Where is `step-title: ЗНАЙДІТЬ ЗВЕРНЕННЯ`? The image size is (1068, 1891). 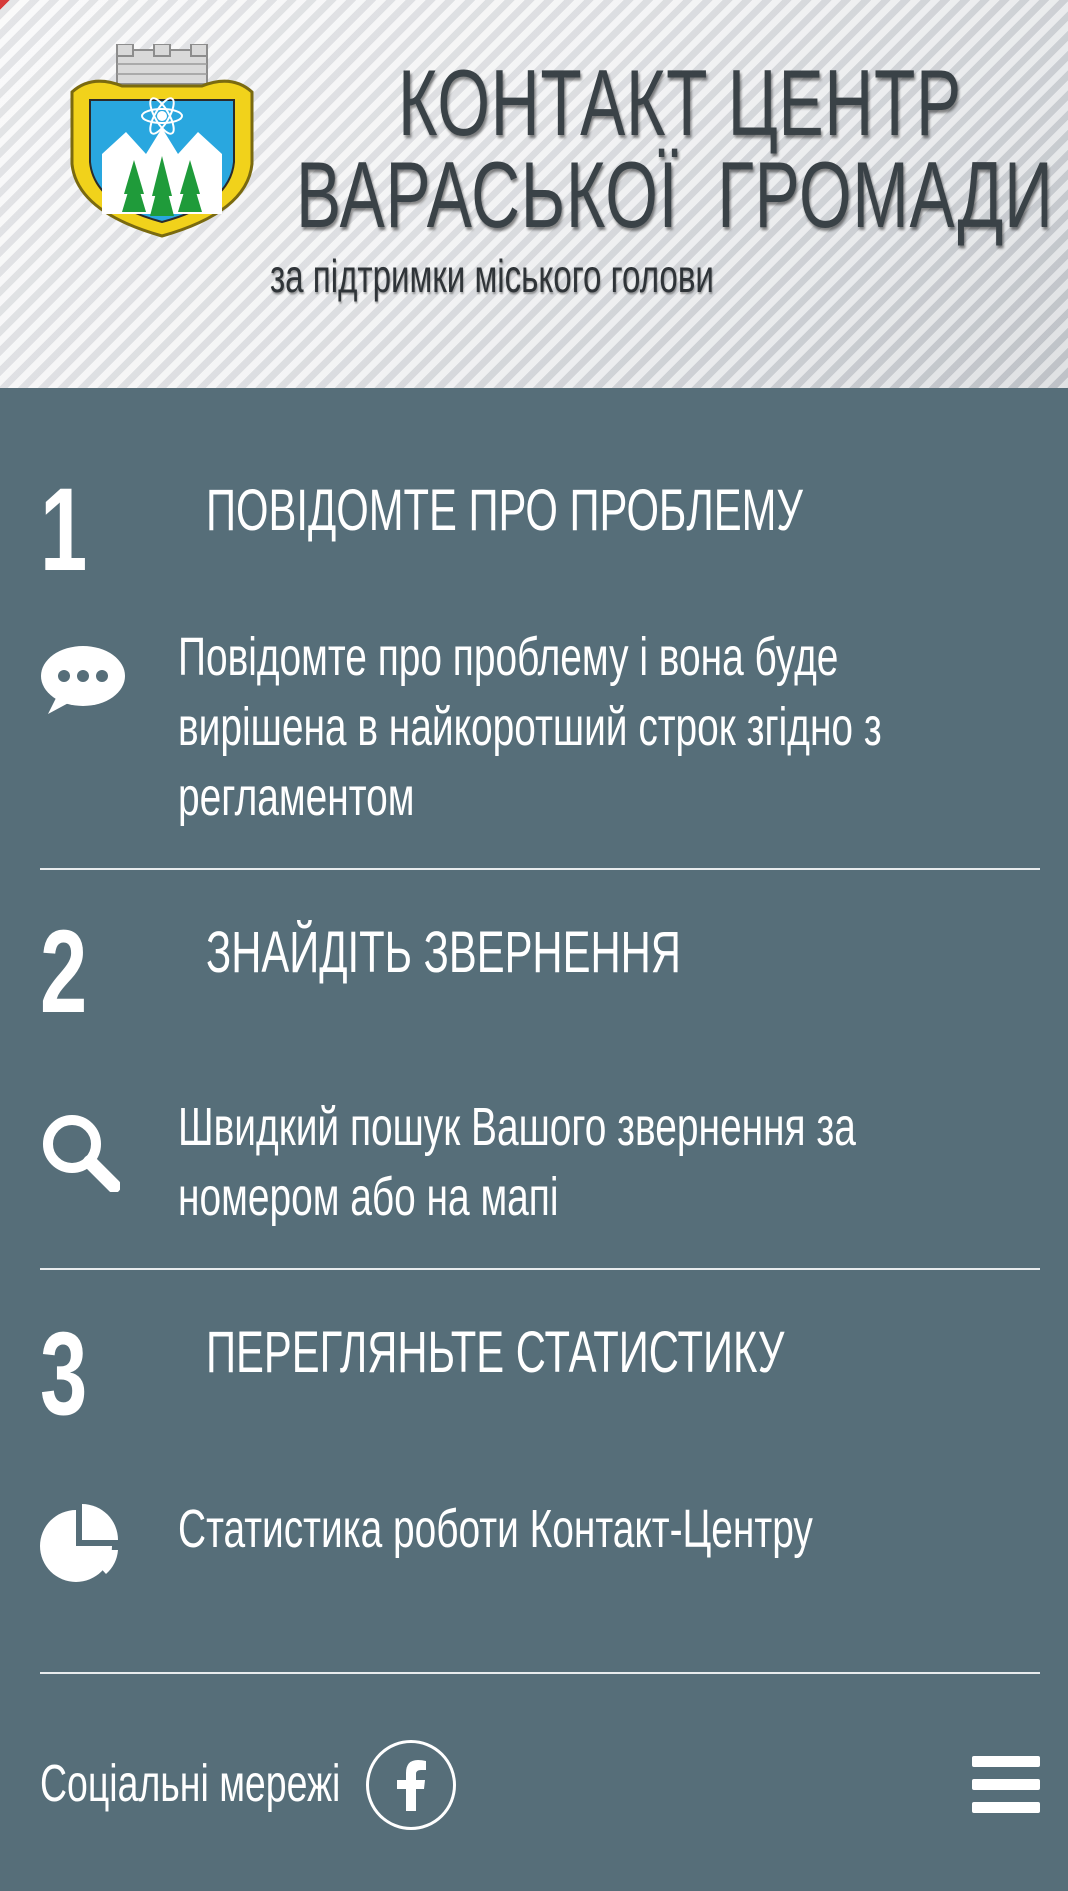 step-title: ЗНАЙДІТЬ ЗВЕРНЕННЯ is located at coordinates (443, 953).